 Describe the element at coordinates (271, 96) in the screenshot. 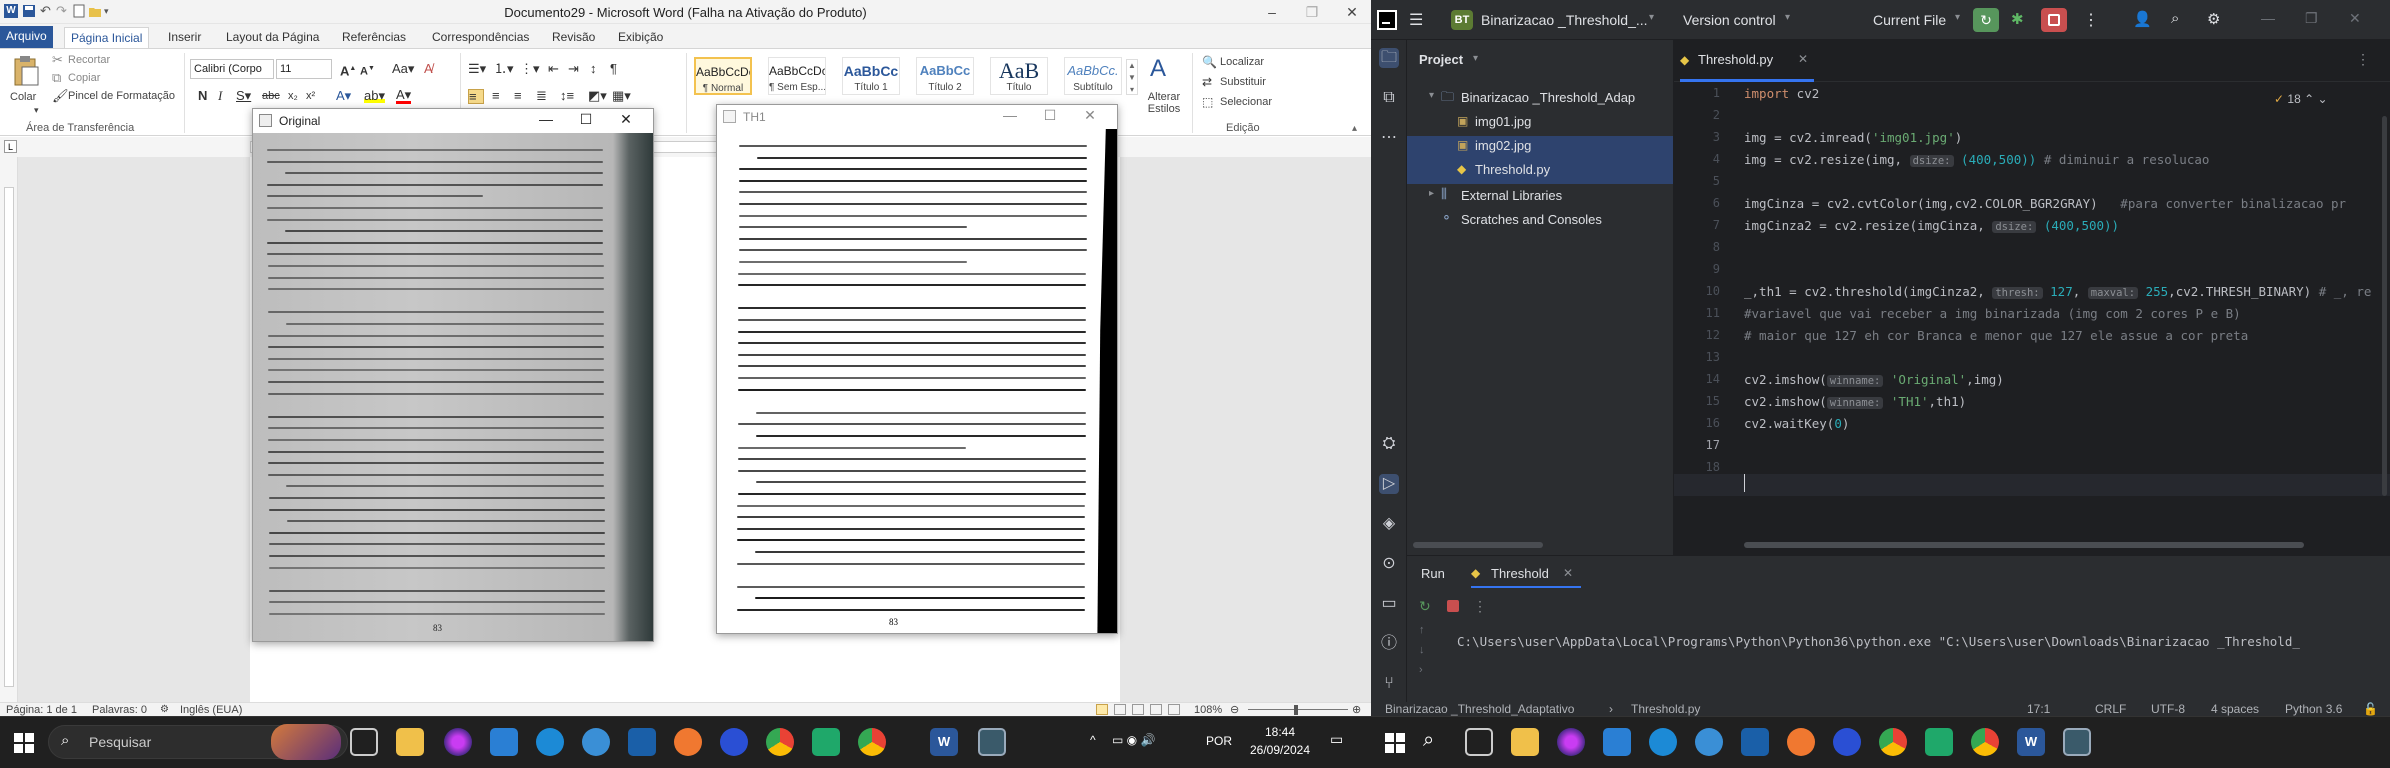

I see `strikethrough-icon: abc` at that location.